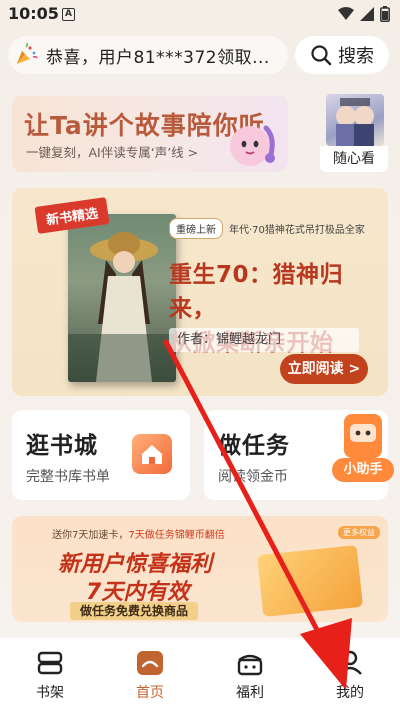  I want to click on mascot-icon, so click(252, 145).